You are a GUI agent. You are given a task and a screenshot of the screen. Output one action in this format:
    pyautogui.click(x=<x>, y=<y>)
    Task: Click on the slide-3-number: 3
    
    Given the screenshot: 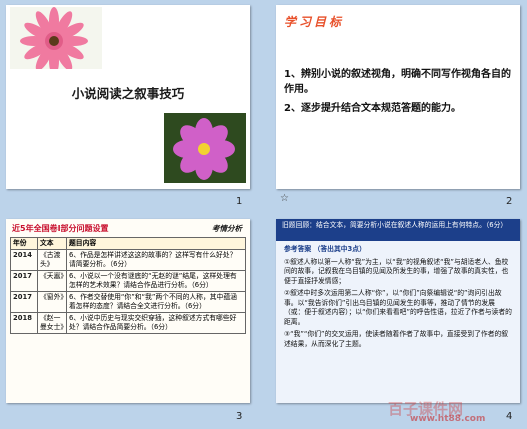 What is the action you would take?
    pyautogui.click(x=239, y=416)
    